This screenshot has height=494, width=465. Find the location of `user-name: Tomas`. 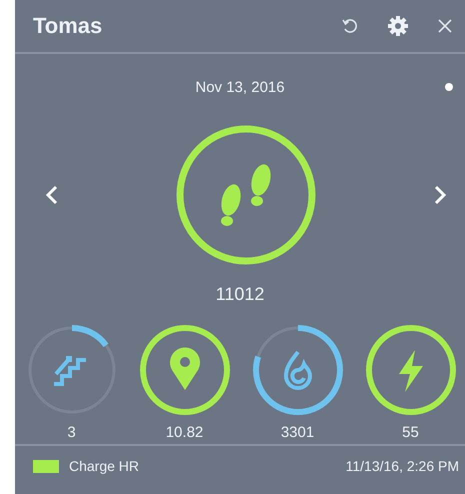

user-name: Tomas is located at coordinates (67, 26).